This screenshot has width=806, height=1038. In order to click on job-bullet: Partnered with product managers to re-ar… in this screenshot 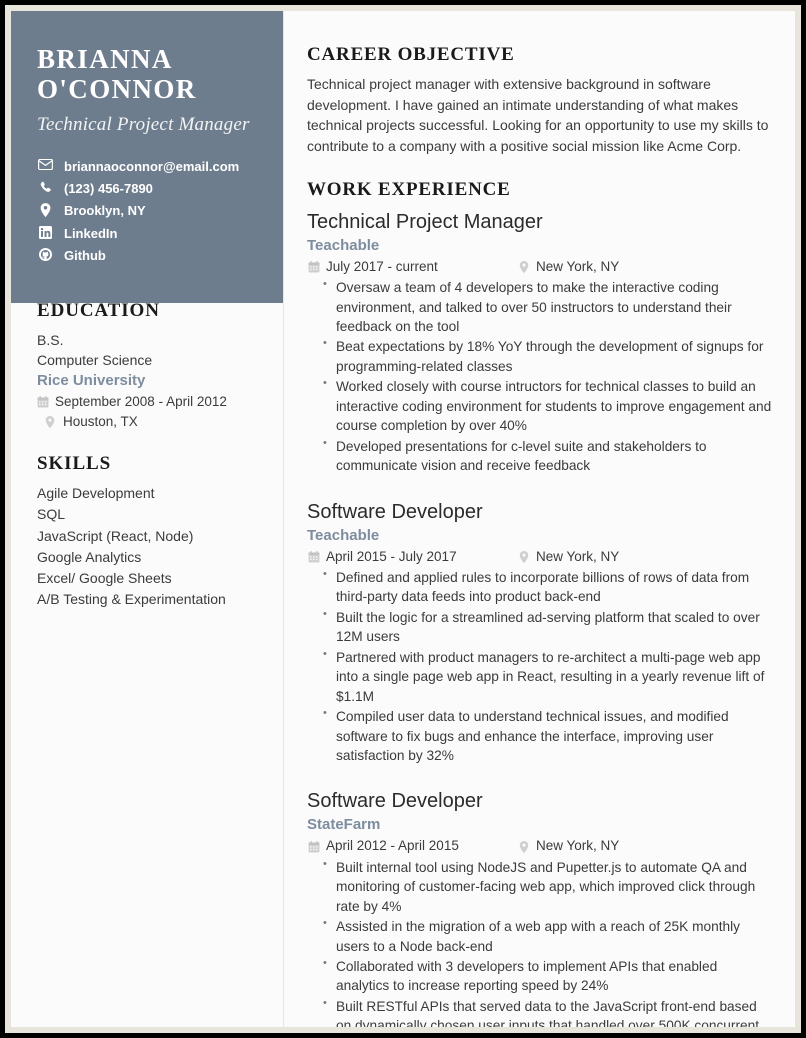, I will do `click(540, 676)`.